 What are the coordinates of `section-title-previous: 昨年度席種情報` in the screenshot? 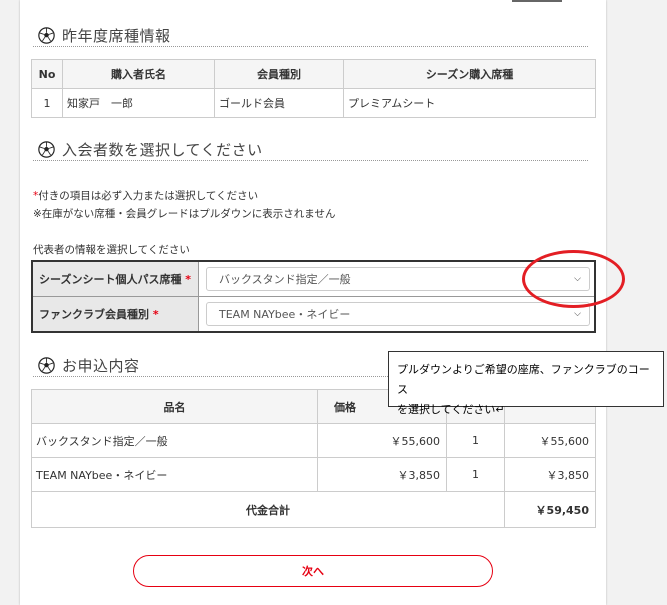 It's located at (104, 35).